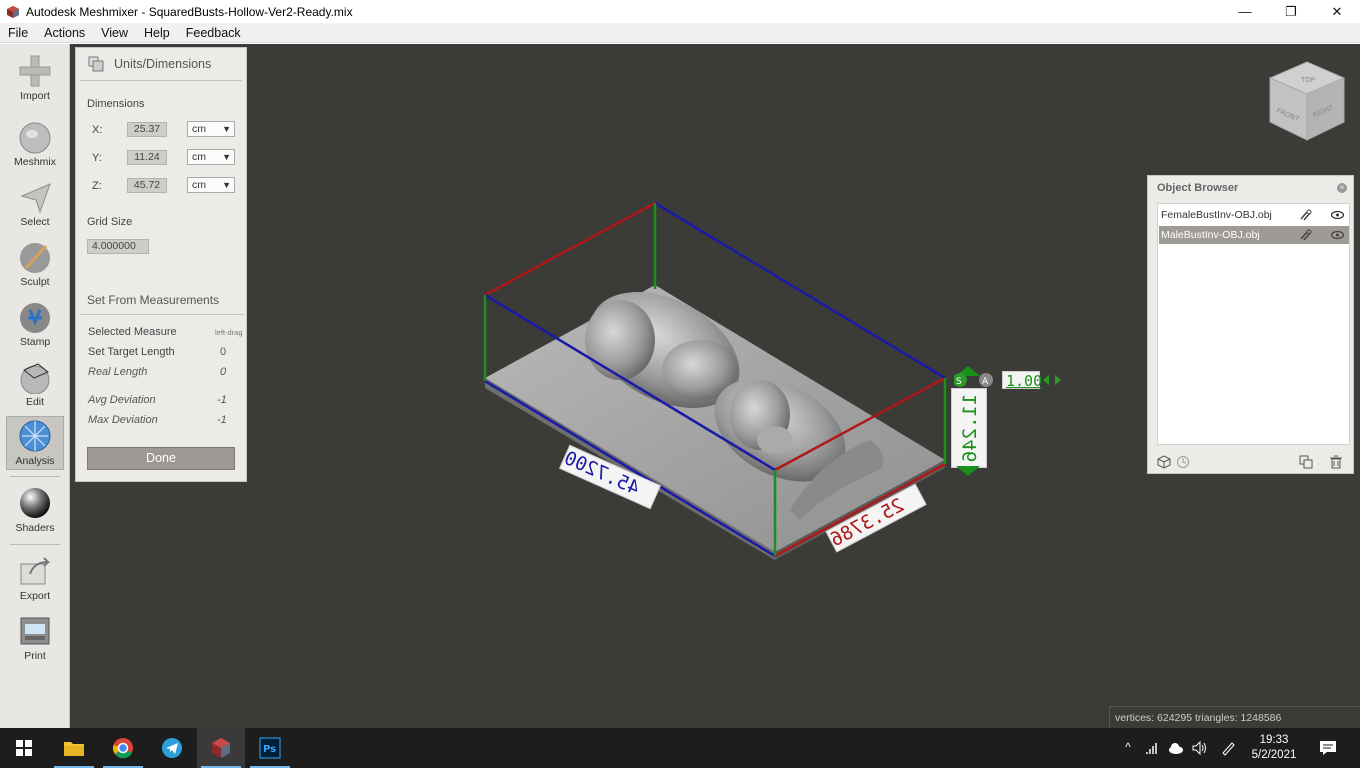 The width and height of the screenshot is (1360, 768). What do you see at coordinates (1052, 380) in the screenshot?
I see `scale-arrows-icon` at bounding box center [1052, 380].